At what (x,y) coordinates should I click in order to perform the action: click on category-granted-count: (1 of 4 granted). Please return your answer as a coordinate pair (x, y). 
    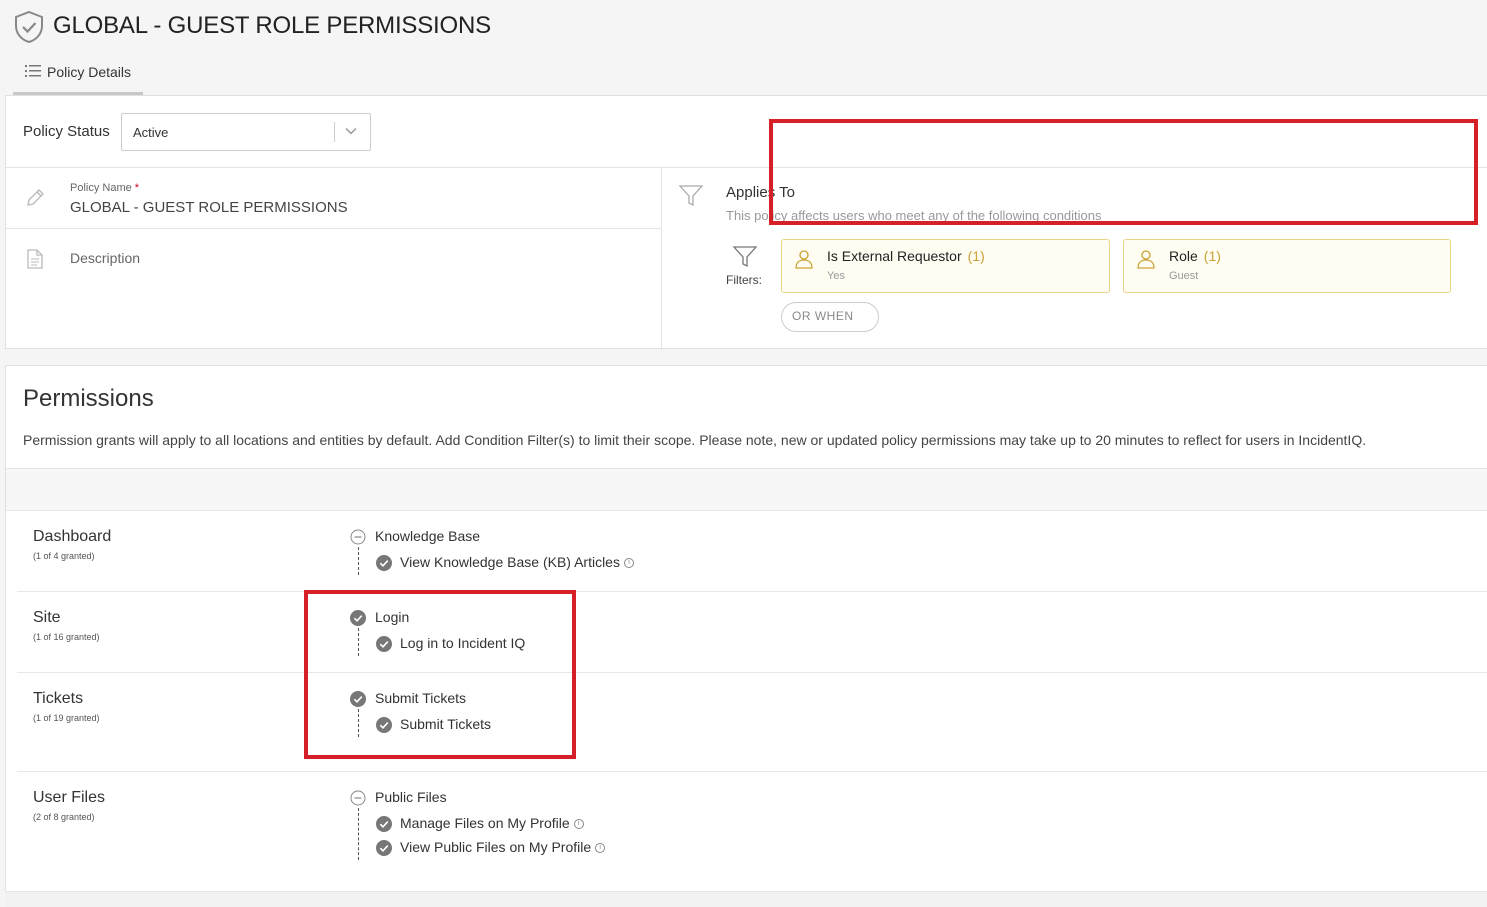
    Looking at the image, I should click on (64, 556).